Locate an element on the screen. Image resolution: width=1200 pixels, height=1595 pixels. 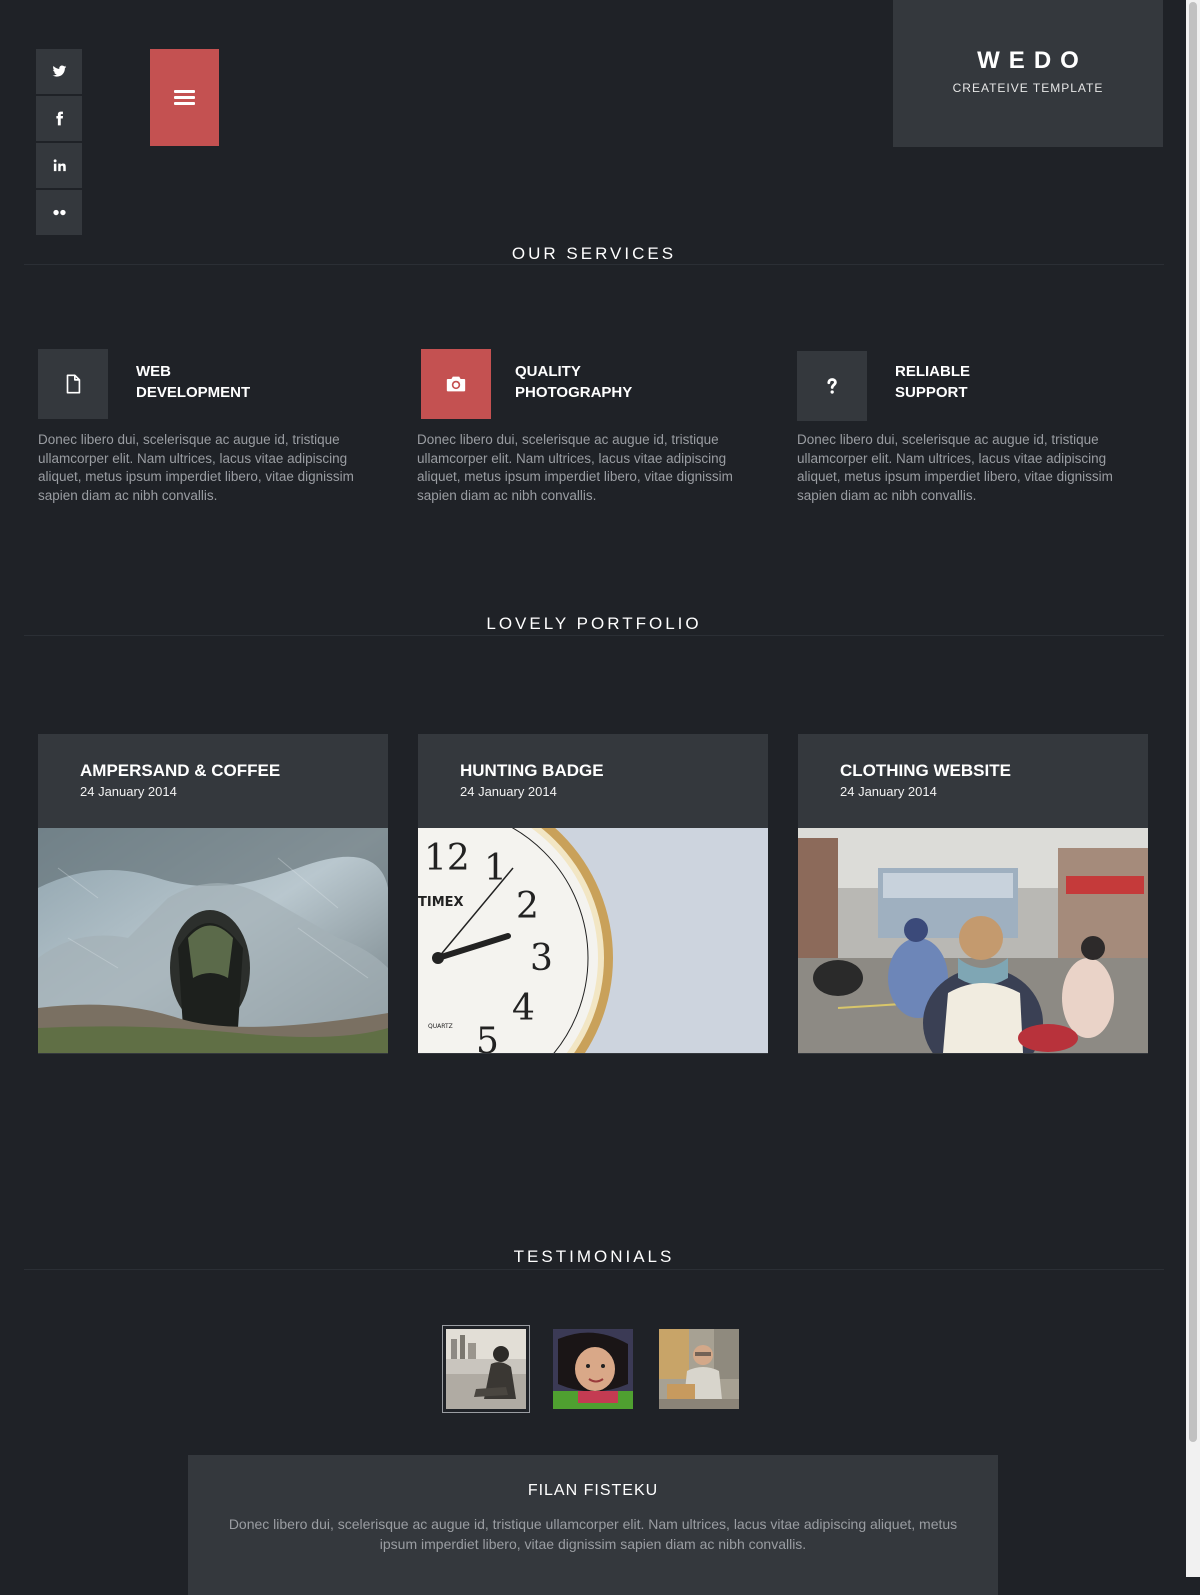
svg-text: 3 is located at coordinates (541, 958).